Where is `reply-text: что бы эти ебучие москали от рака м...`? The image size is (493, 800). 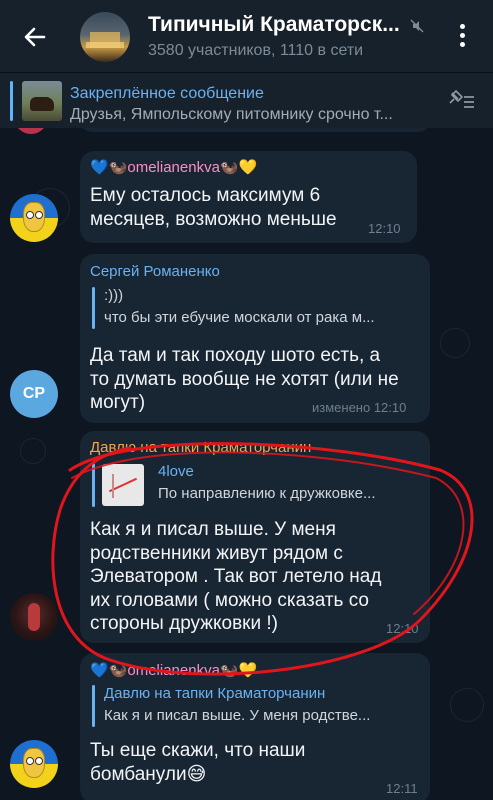 reply-text: что бы эти ебучие москали от рака м... is located at coordinates (239, 317).